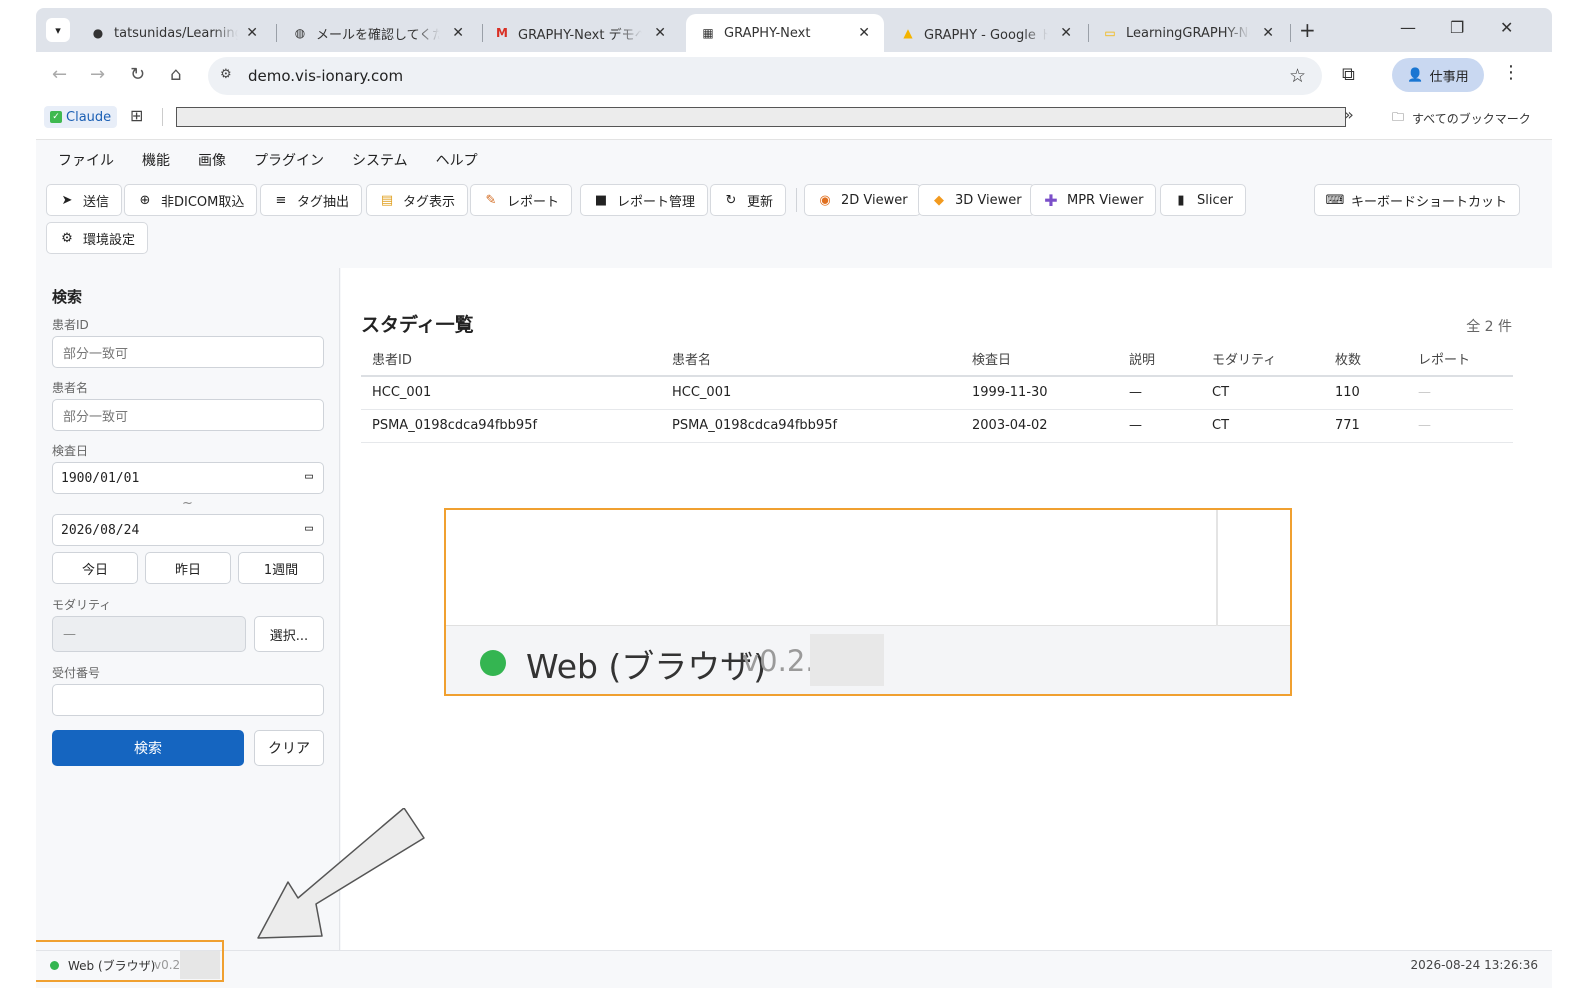 This screenshot has height=995, width=1586. What do you see at coordinates (1307, 30) in the screenshot?
I see `new-tab-button: +` at bounding box center [1307, 30].